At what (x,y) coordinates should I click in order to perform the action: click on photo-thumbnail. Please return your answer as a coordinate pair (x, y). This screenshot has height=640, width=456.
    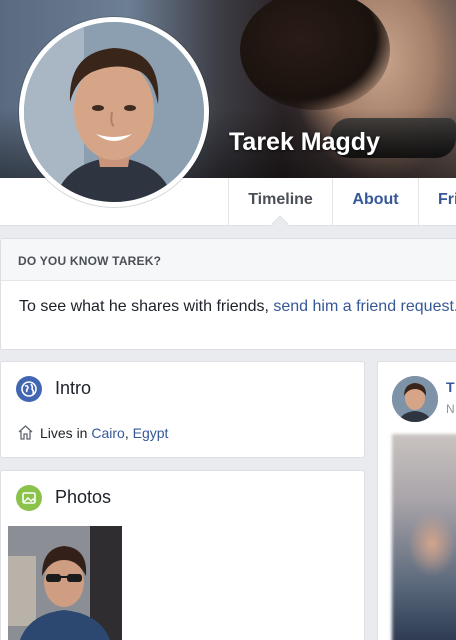
    Looking at the image, I should click on (65, 583).